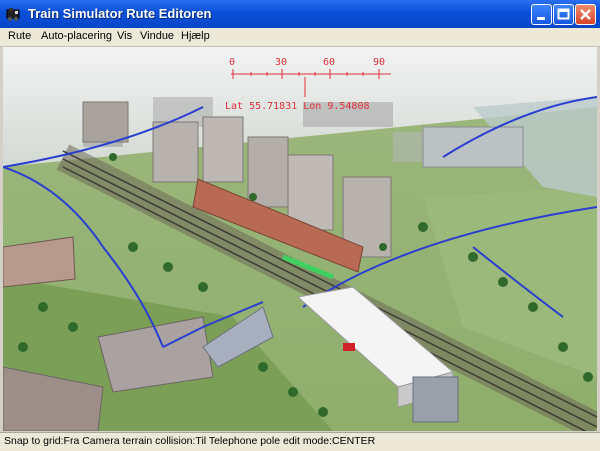 The image size is (600, 451). What do you see at coordinates (379, 62) in the screenshot?
I see `compass-tick-label: 90` at bounding box center [379, 62].